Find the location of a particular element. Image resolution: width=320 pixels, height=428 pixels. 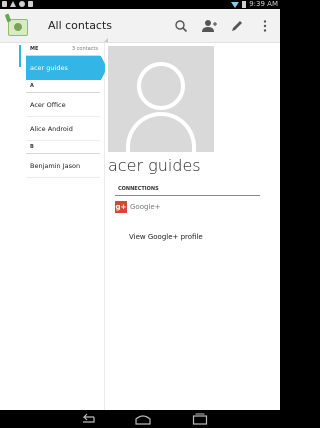

list-item-alice-android: Alice Android is located at coordinates (63, 129).